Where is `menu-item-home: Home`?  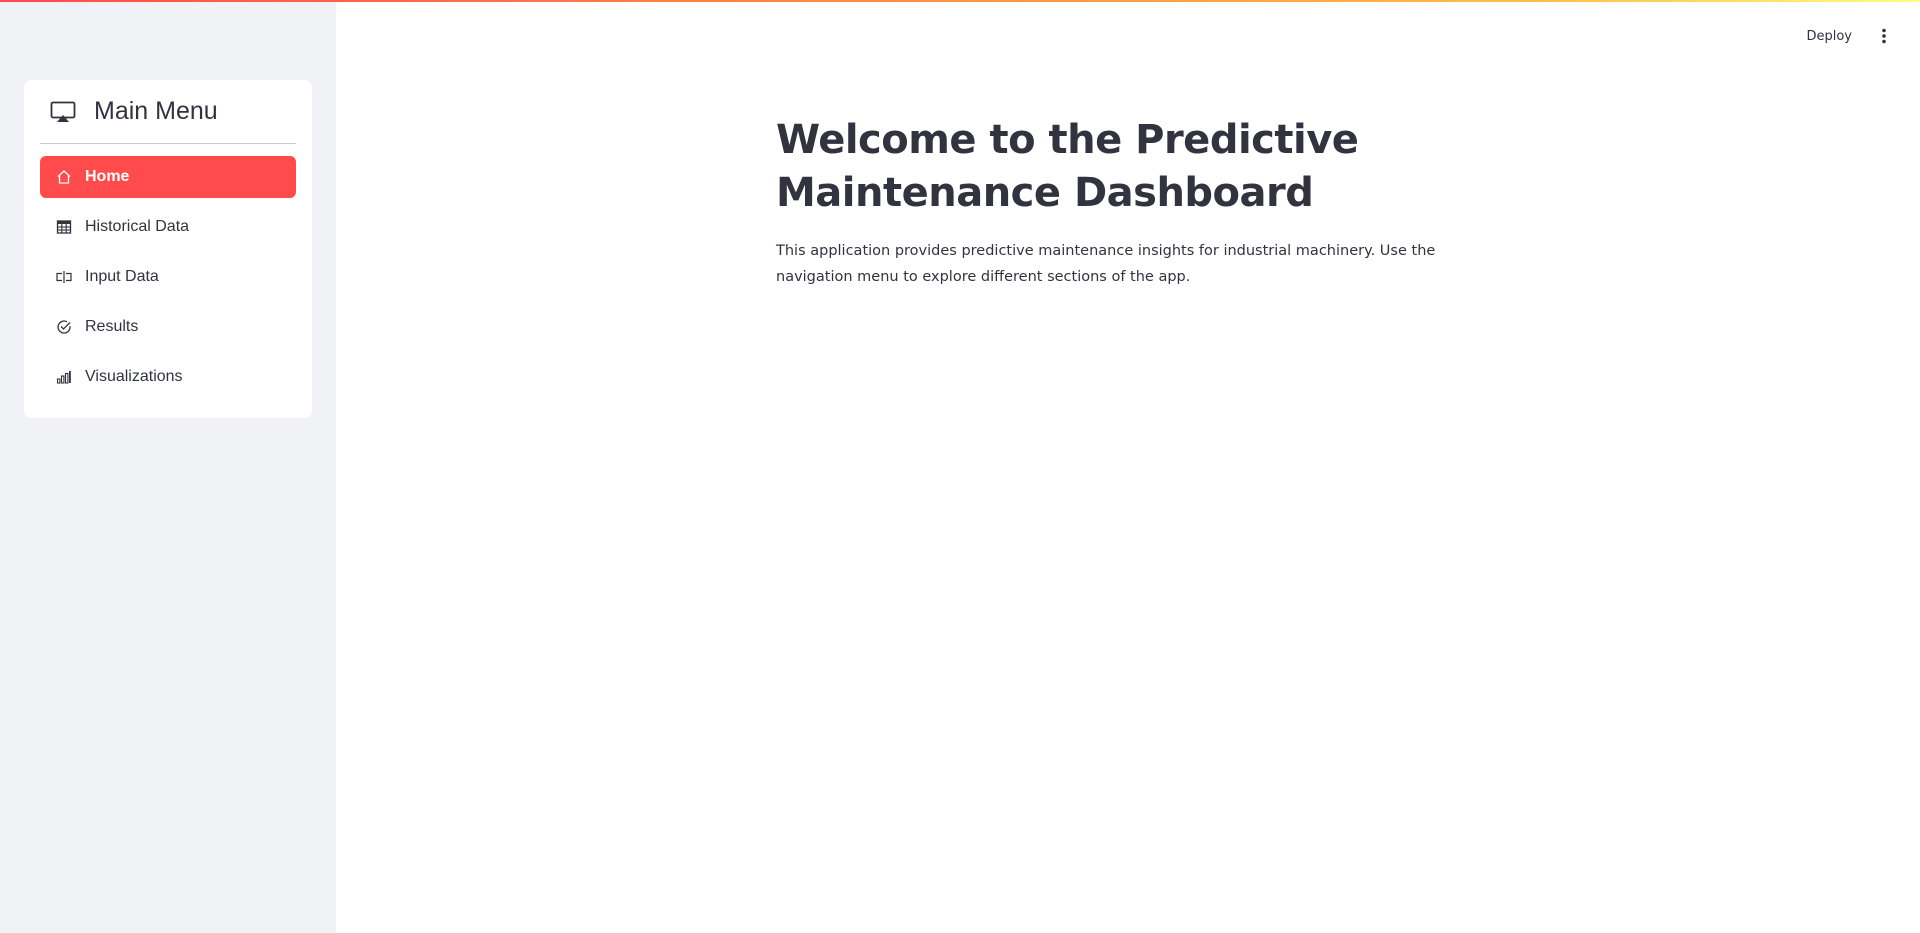 menu-item-home: Home is located at coordinates (168, 177).